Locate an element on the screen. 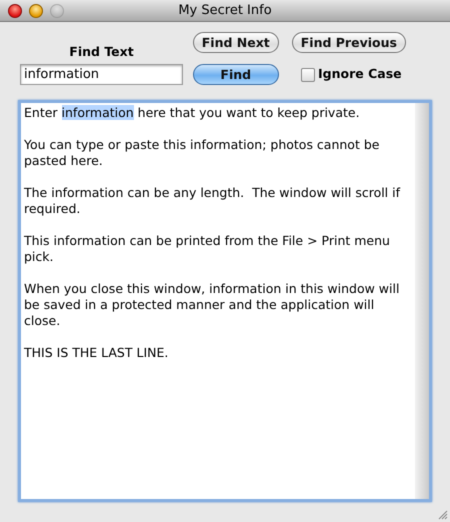  paragraph: This information can be printed from the File > Print menu pick. is located at coordinates (207, 249).